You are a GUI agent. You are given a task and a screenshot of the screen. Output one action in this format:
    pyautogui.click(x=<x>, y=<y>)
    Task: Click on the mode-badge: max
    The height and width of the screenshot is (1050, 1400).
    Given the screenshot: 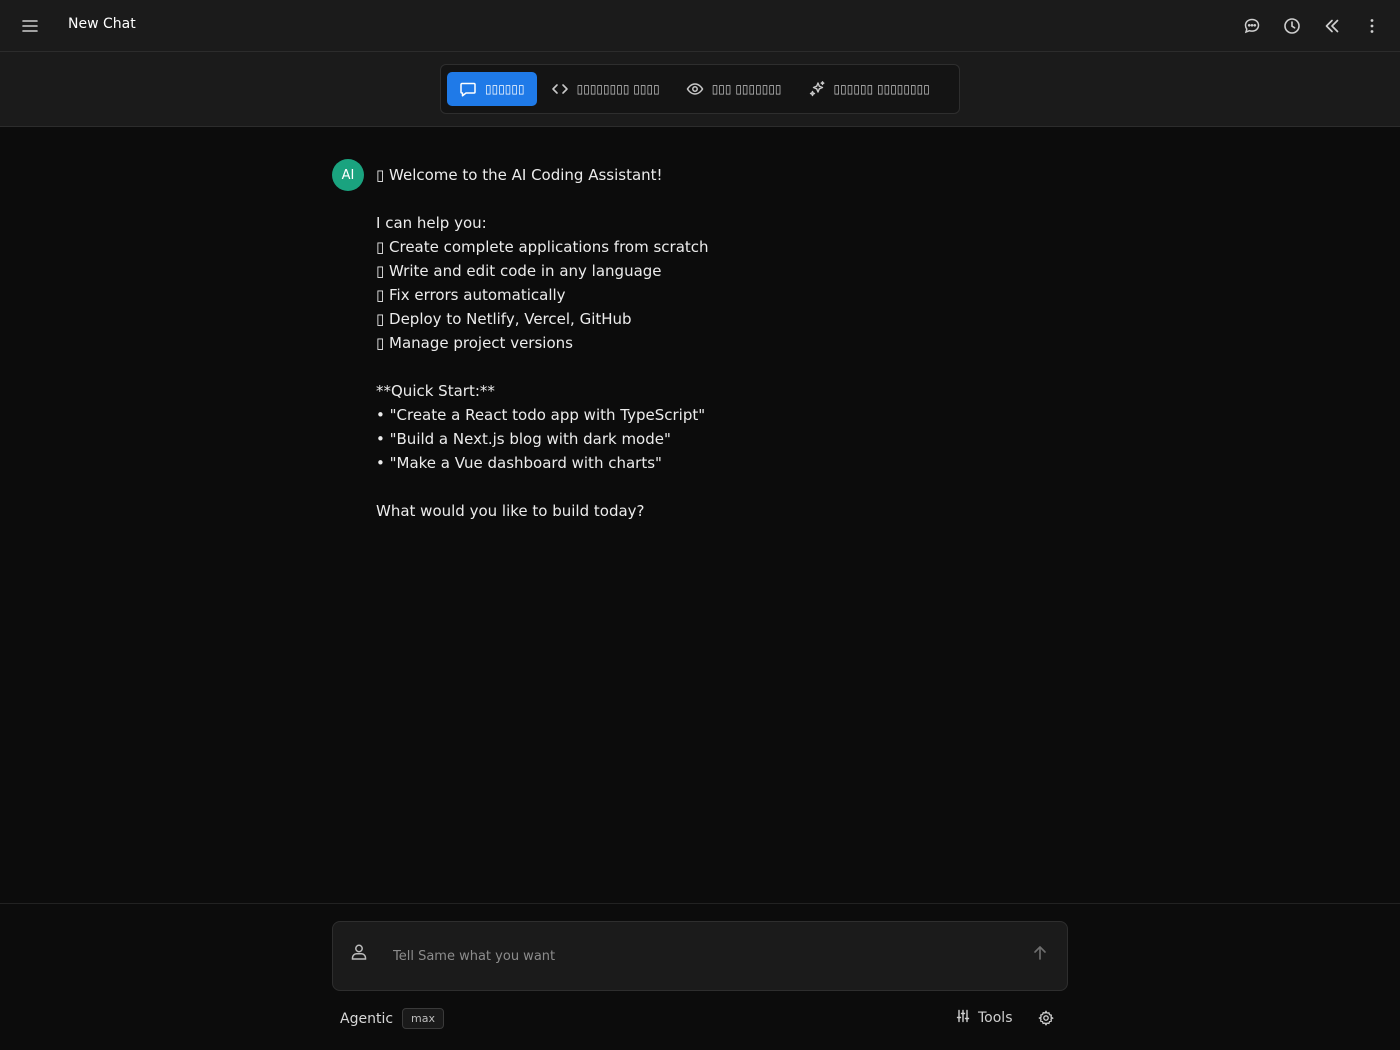 What is the action you would take?
    pyautogui.click(x=423, y=1018)
    